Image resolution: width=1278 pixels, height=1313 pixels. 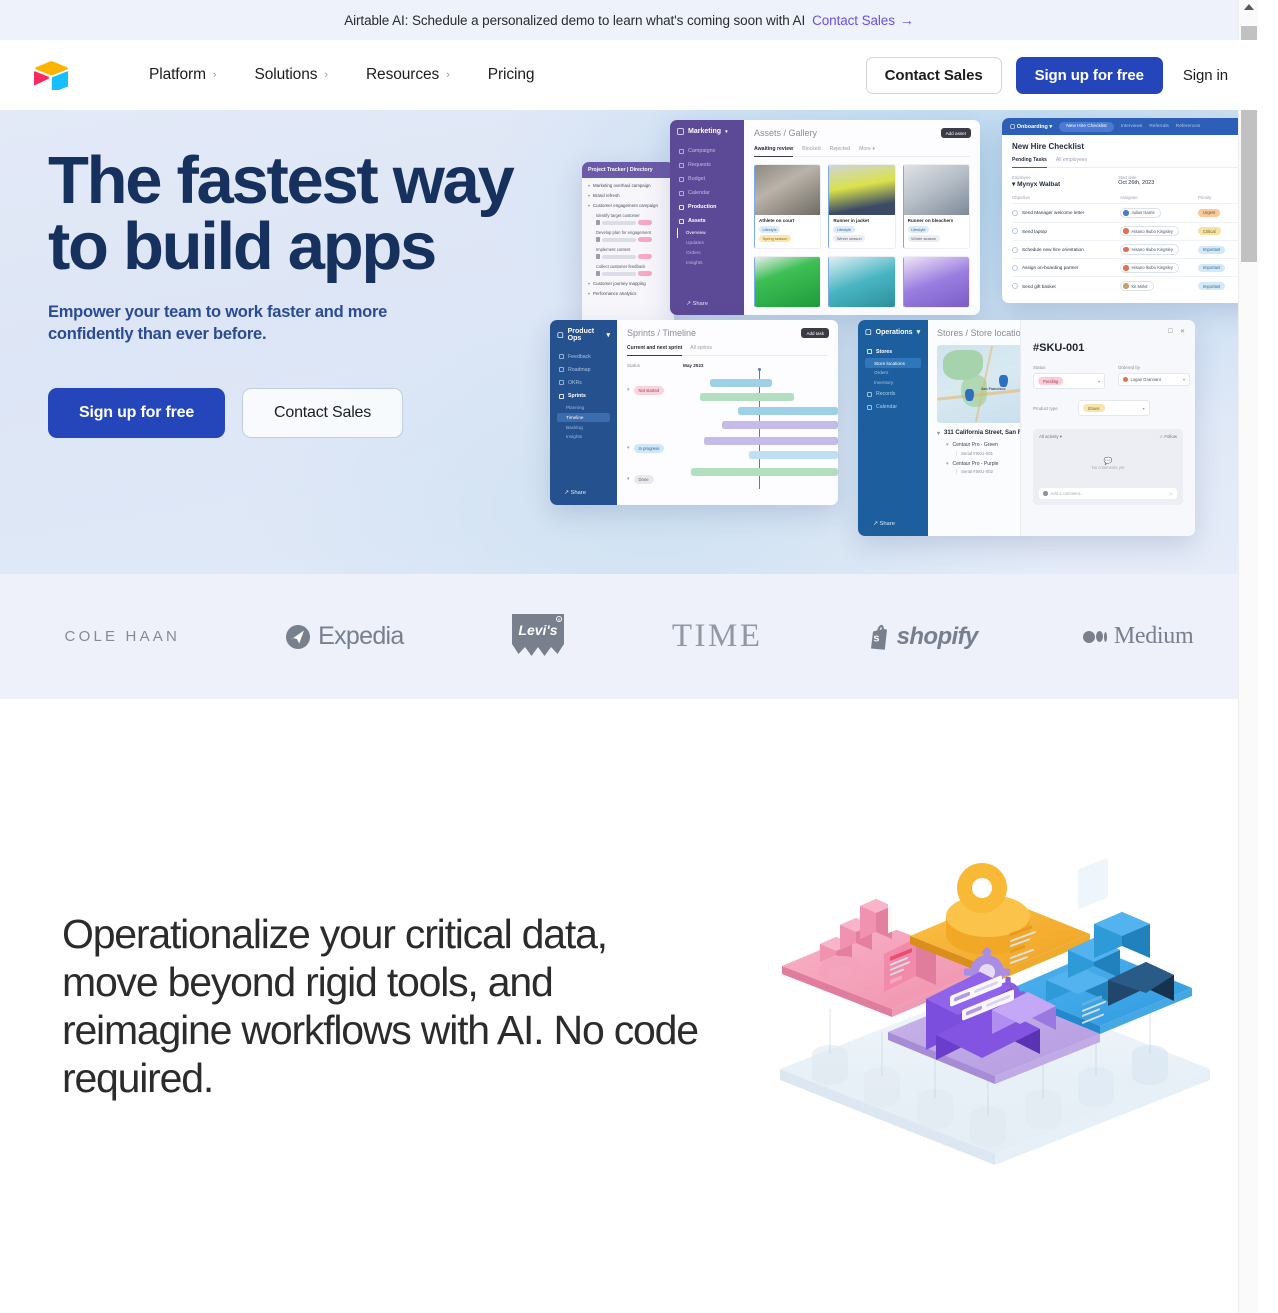 What do you see at coordinates (1205, 75) in the screenshot?
I see `nav-signin-link: Sign in` at bounding box center [1205, 75].